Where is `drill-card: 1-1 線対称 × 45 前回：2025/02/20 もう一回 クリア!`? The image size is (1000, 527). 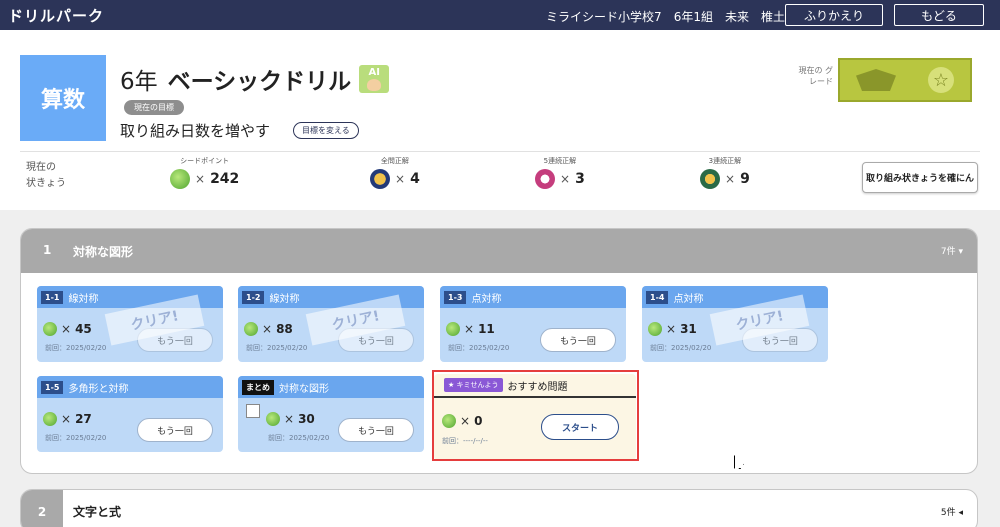
drill-card: 1-1 線対称 × 45 前回：2025/02/20 もう一回 クリア! is located at coordinates (130, 324).